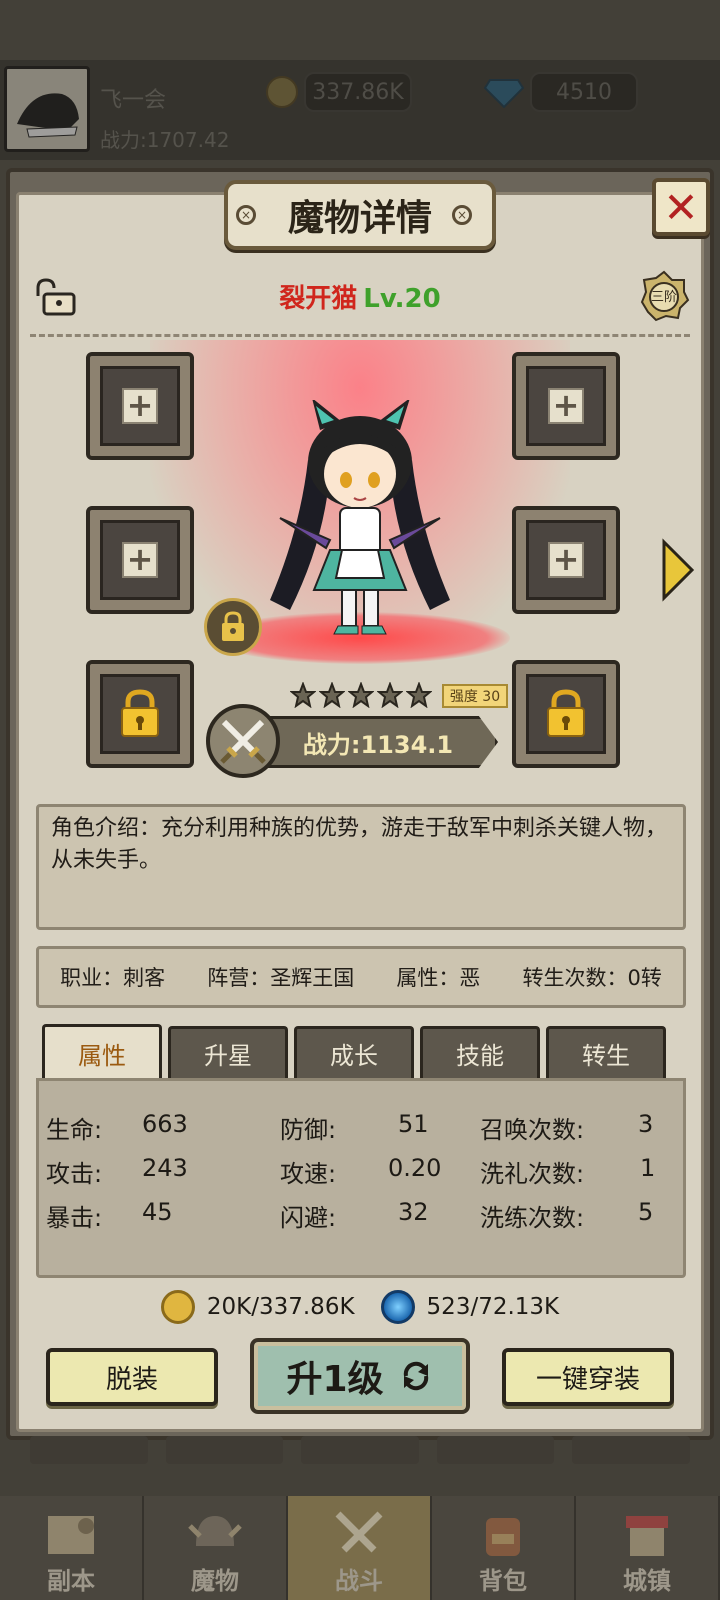 The image size is (720, 1600). What do you see at coordinates (413, 1212) in the screenshot?
I see `stat-value-dodge: 32` at bounding box center [413, 1212].